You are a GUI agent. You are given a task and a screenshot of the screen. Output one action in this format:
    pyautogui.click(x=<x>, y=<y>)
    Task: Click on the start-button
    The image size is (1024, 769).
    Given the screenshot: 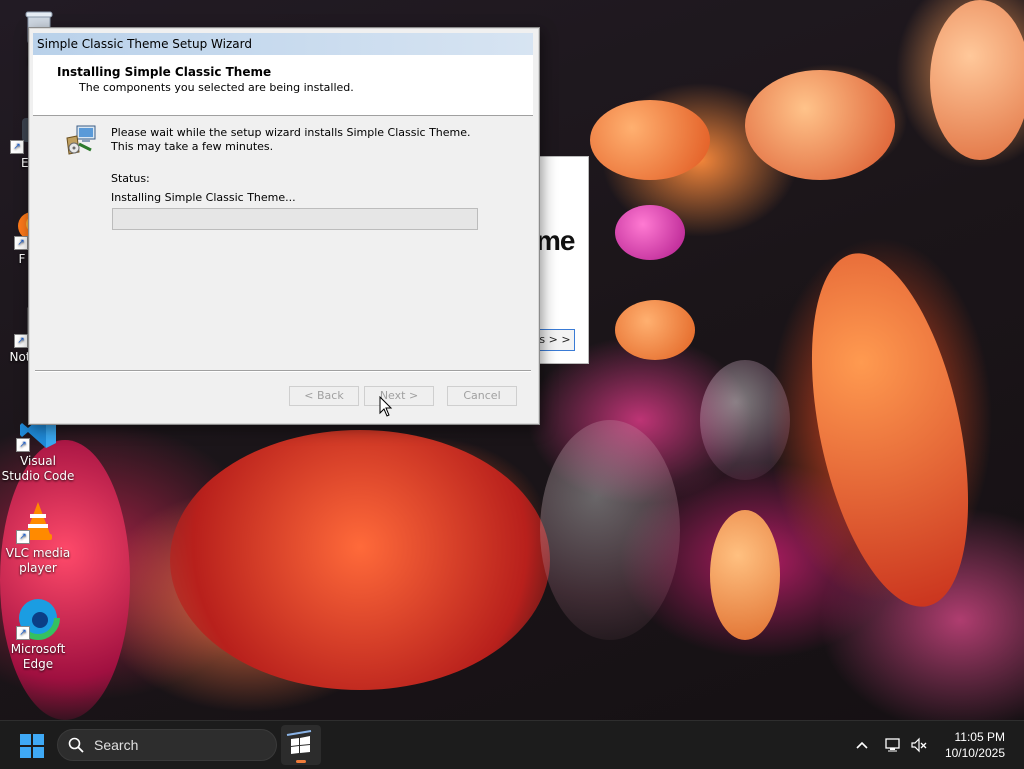 What is the action you would take?
    pyautogui.click(x=32, y=746)
    